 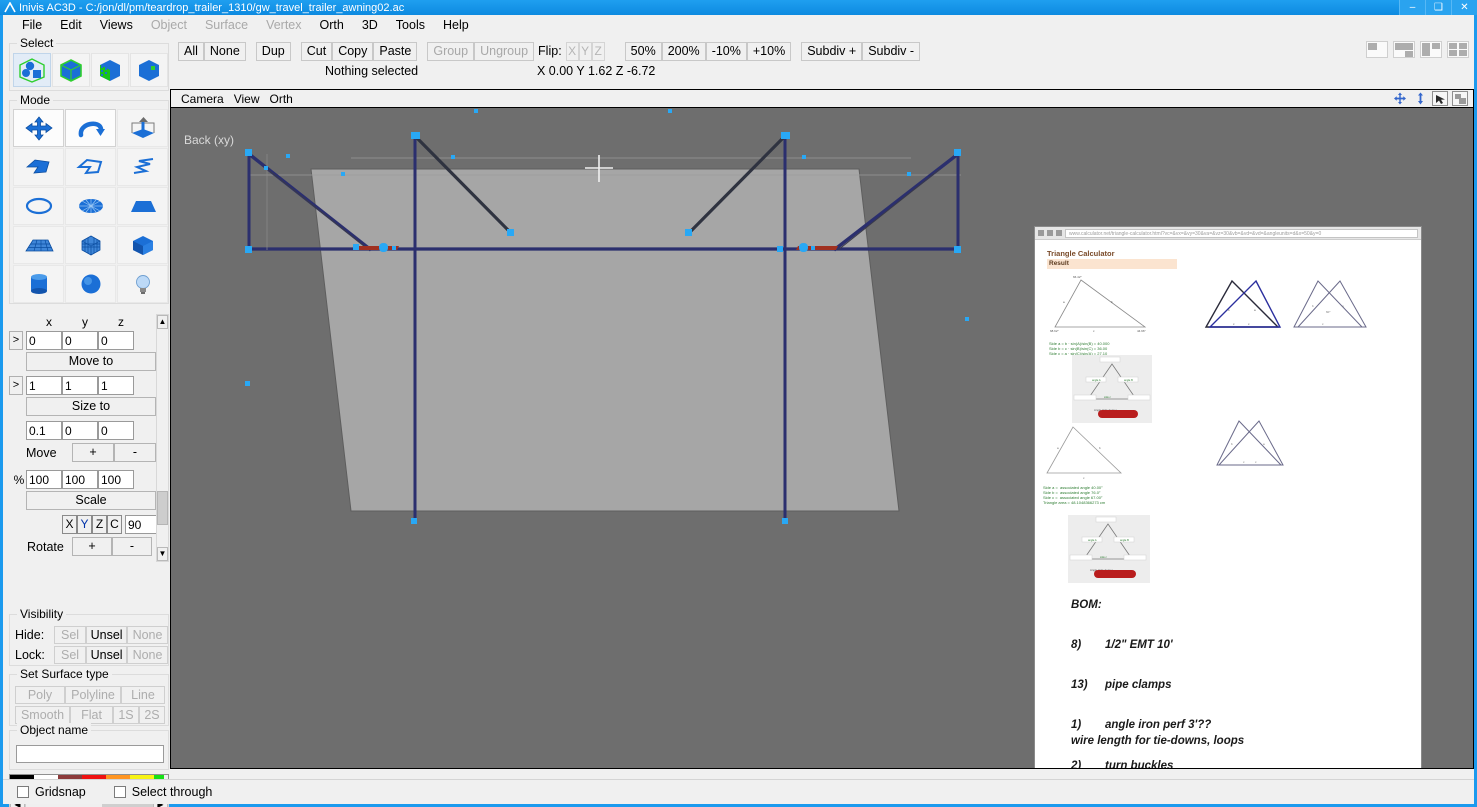 What do you see at coordinates (135, 452) in the screenshot?
I see `move-minus-button: -` at bounding box center [135, 452].